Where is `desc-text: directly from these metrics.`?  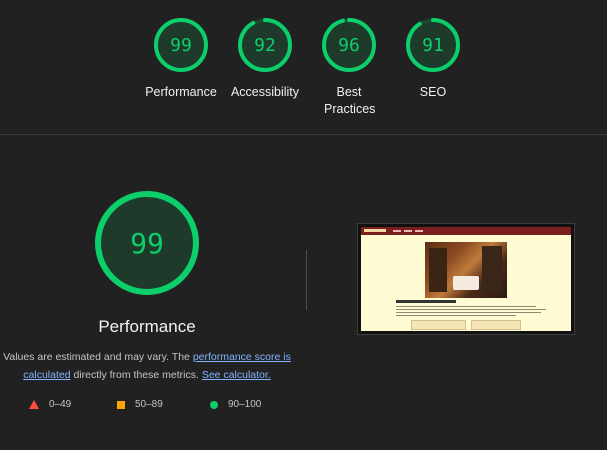 desc-text: directly from these metrics. is located at coordinates (136, 375).